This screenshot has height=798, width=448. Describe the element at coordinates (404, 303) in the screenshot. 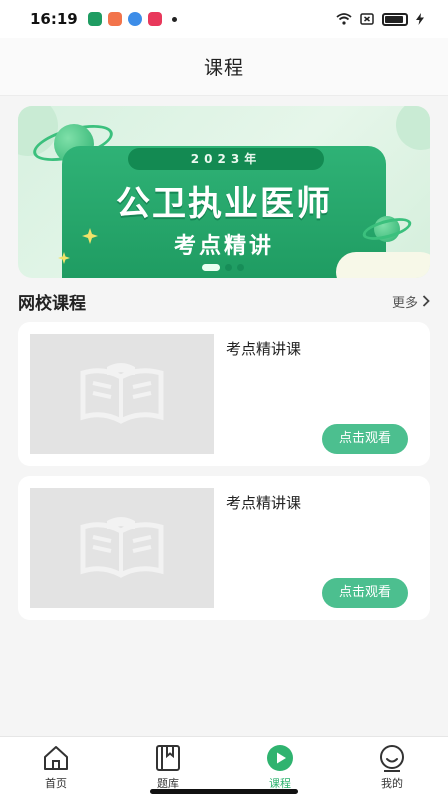

I see `more-label: 更多` at that location.